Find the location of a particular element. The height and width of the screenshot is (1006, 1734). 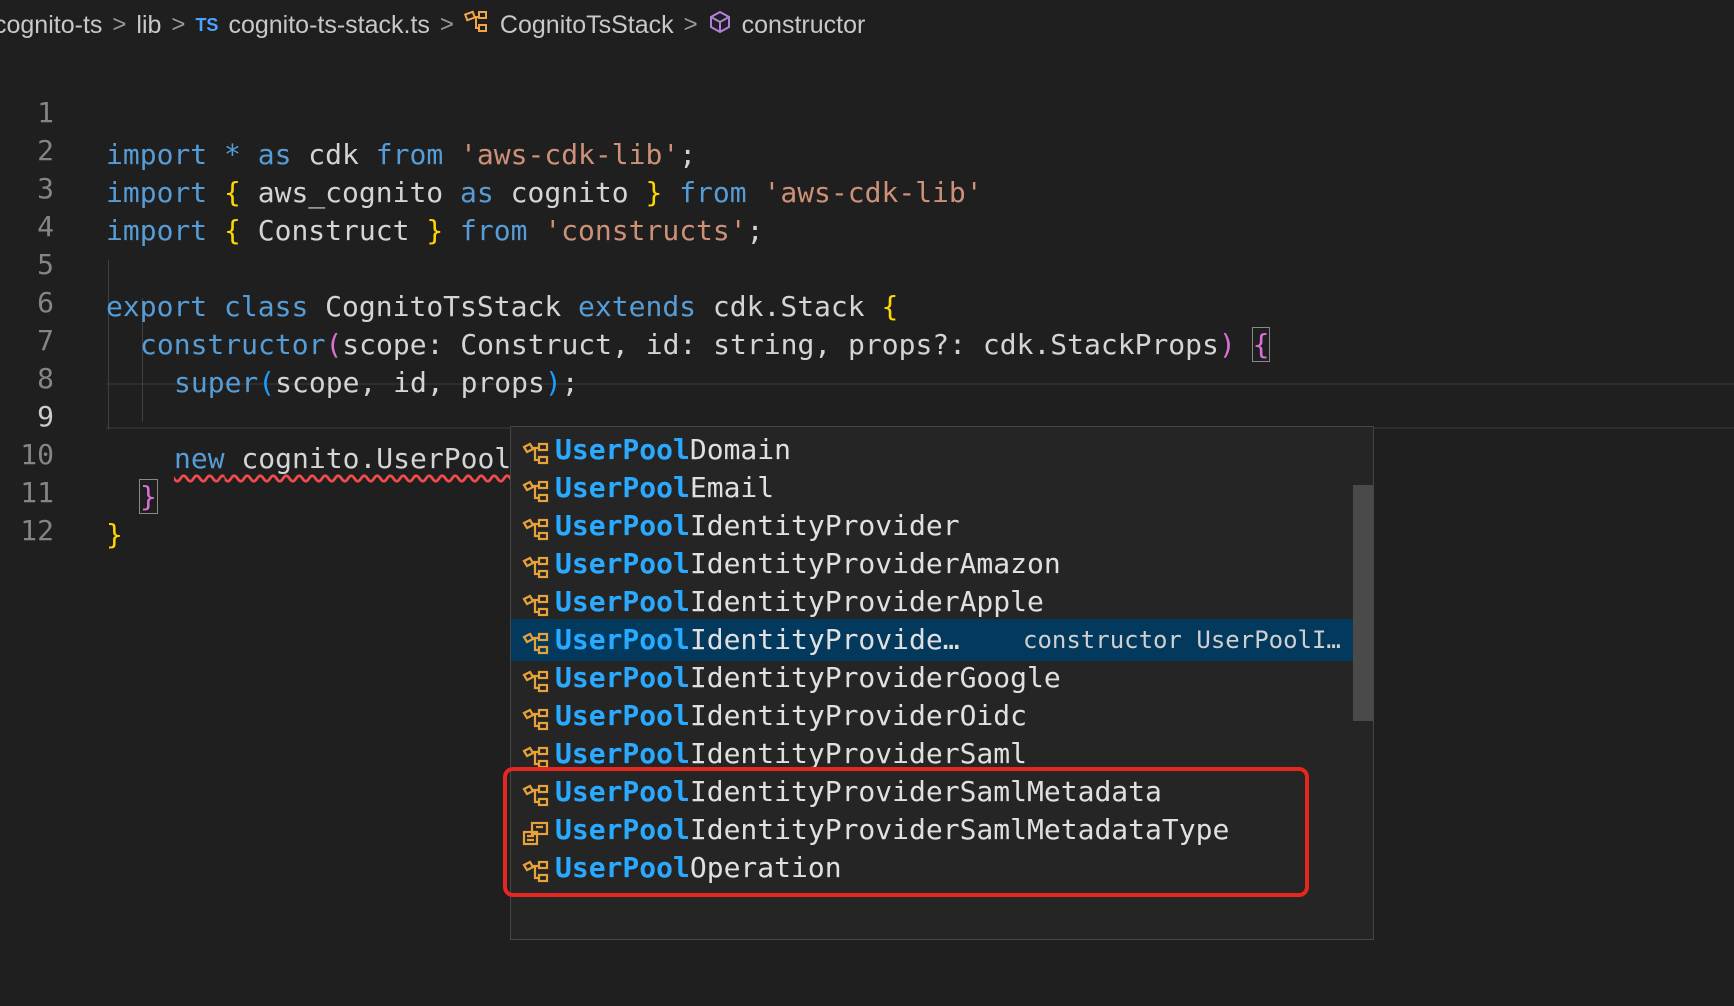

suggest-item: UserPoolIdentityProviderGoogle is located at coordinates (932, 678).